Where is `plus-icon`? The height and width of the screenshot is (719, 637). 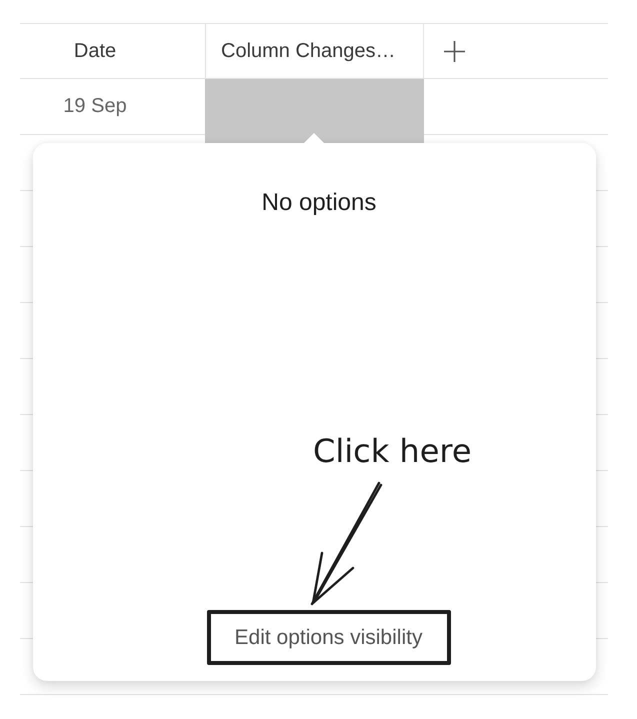
plus-icon is located at coordinates (454, 51).